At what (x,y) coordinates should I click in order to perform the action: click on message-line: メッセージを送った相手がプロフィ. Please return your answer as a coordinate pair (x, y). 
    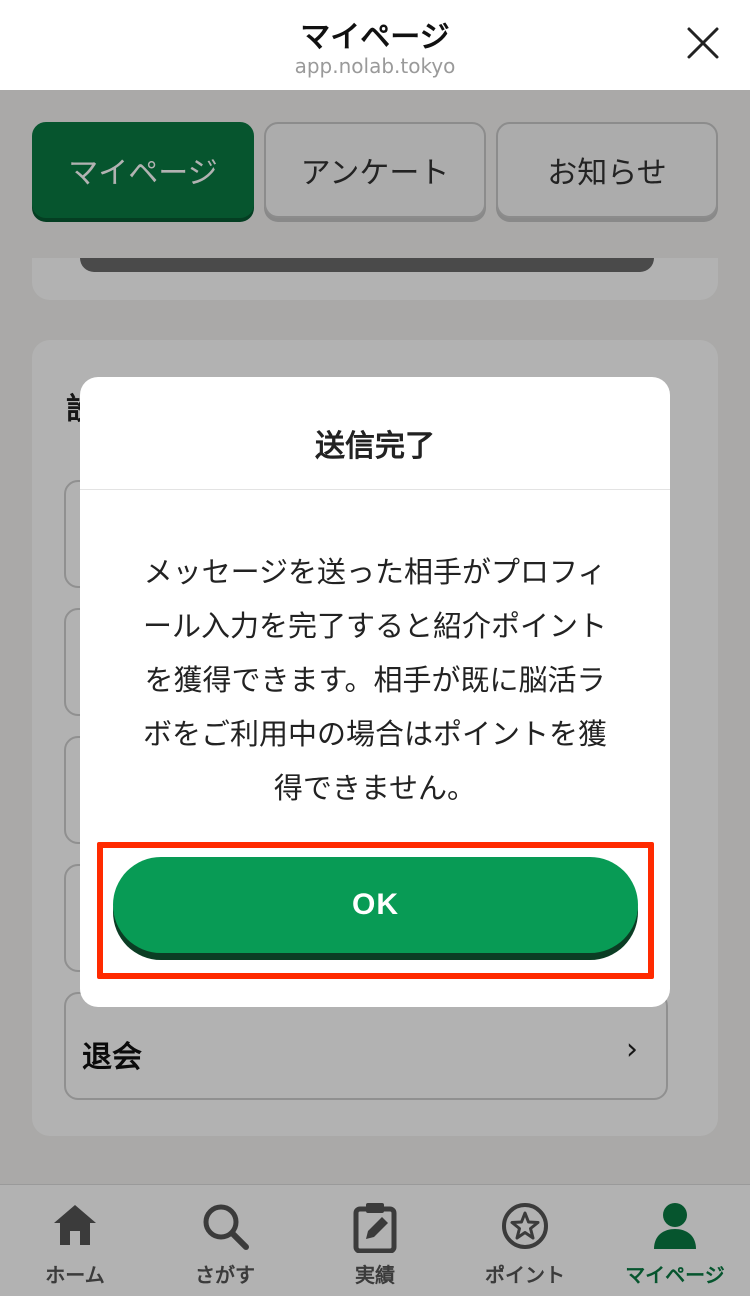
    Looking at the image, I should click on (375, 572).